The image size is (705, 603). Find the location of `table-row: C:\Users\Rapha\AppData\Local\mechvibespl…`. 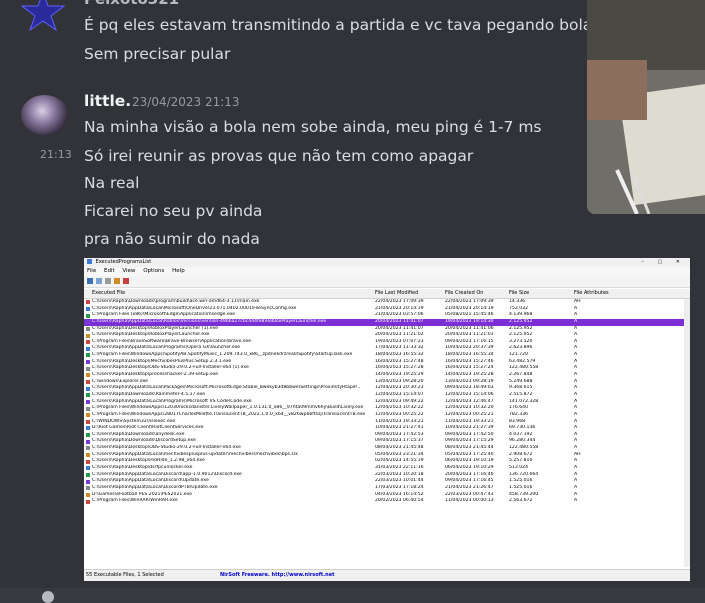

table-row: C:\Users\Rapha\AppData\Local\mechvibespl… is located at coordinates (384, 455).